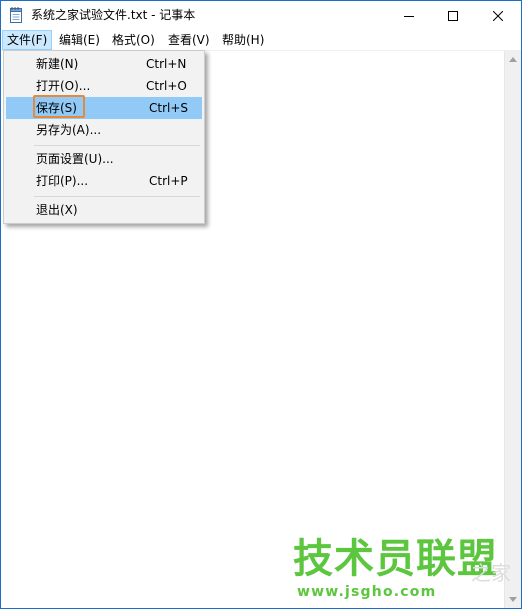 The height and width of the screenshot is (609, 522). Describe the element at coordinates (104, 86) in the screenshot. I see `menu-item-open: 打开(O)... Ctrl+O` at that location.